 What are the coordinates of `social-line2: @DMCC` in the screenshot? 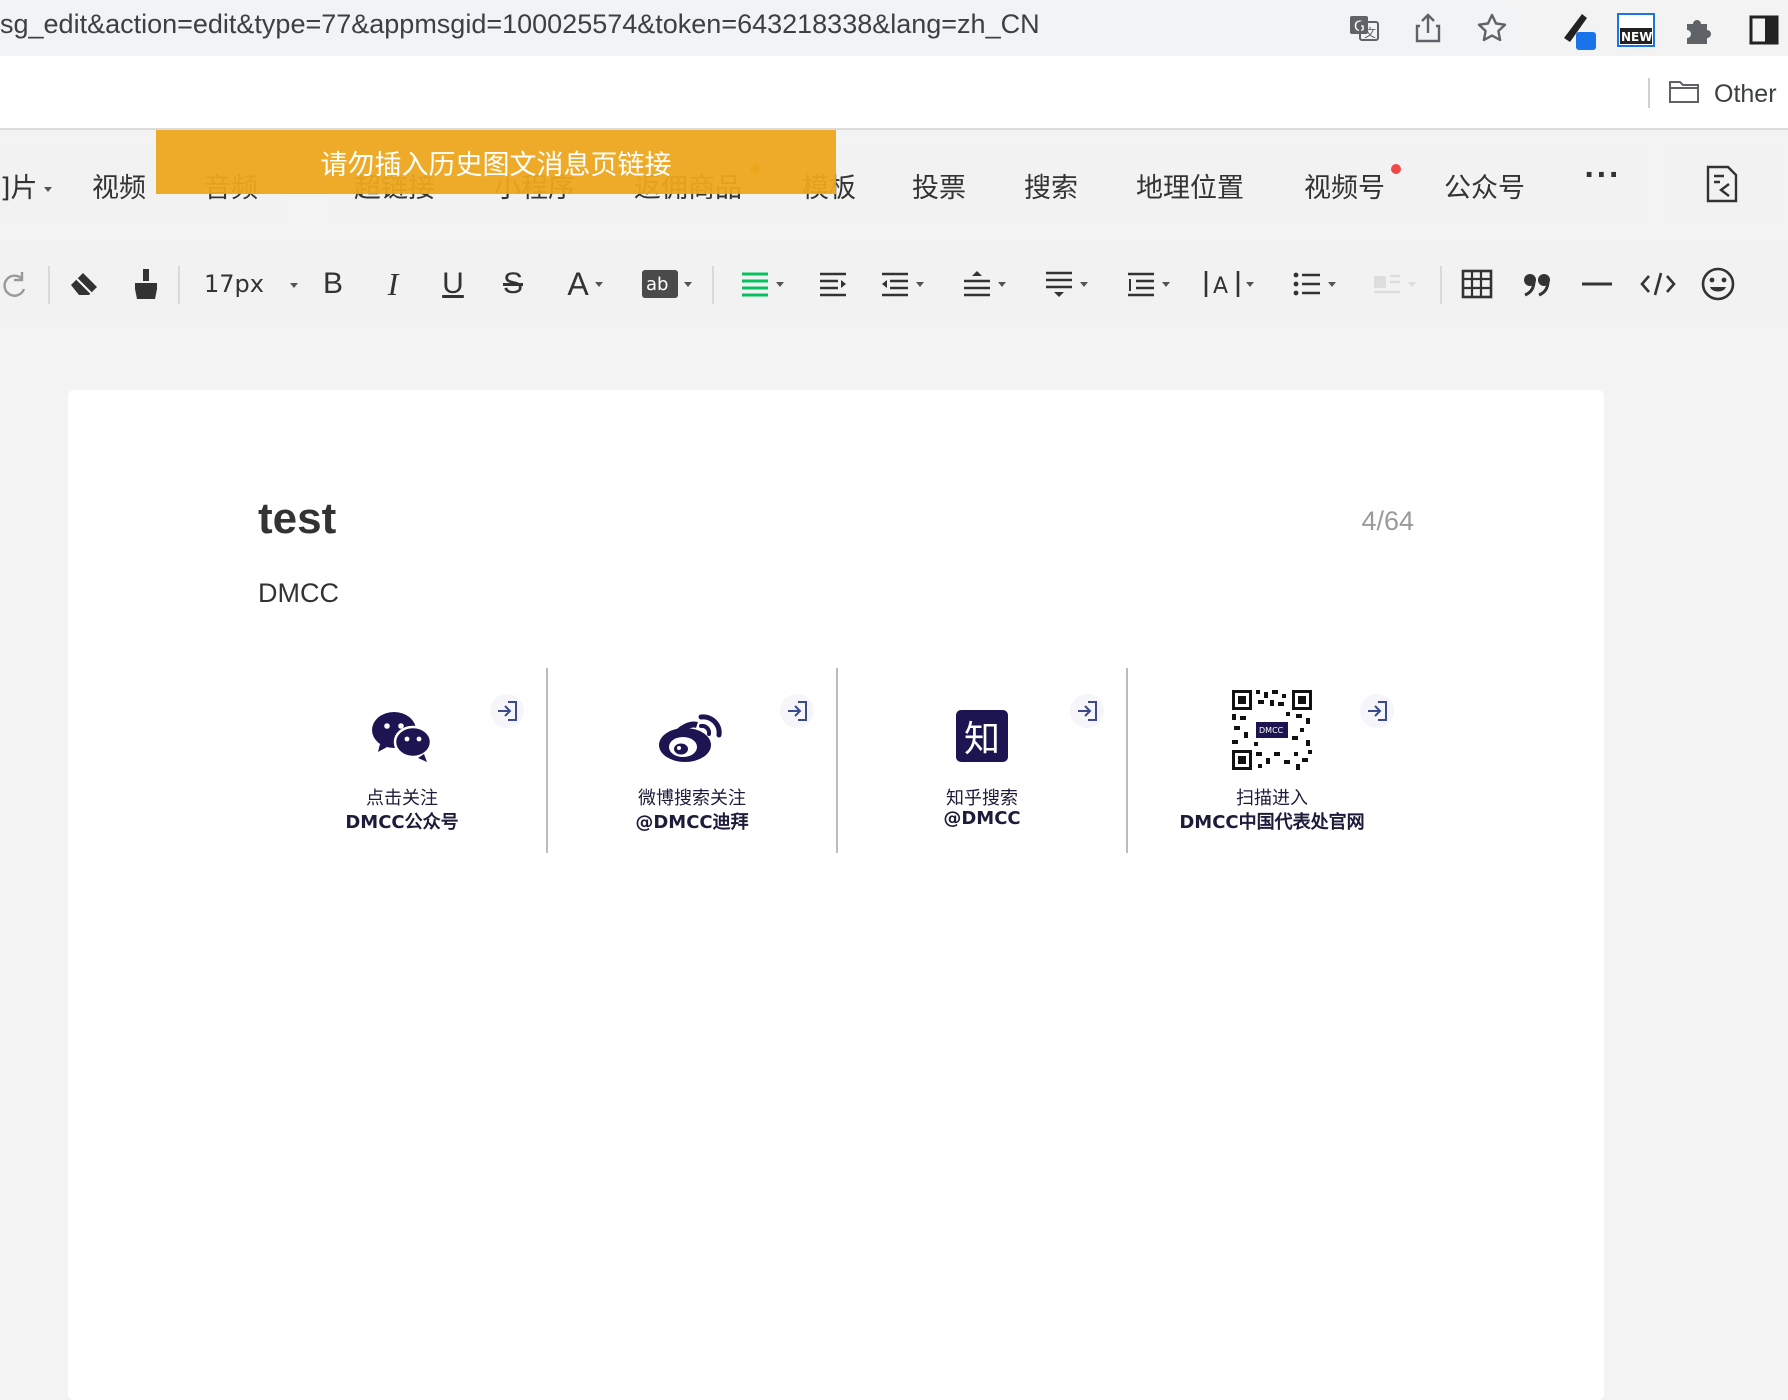 It's located at (982, 818).